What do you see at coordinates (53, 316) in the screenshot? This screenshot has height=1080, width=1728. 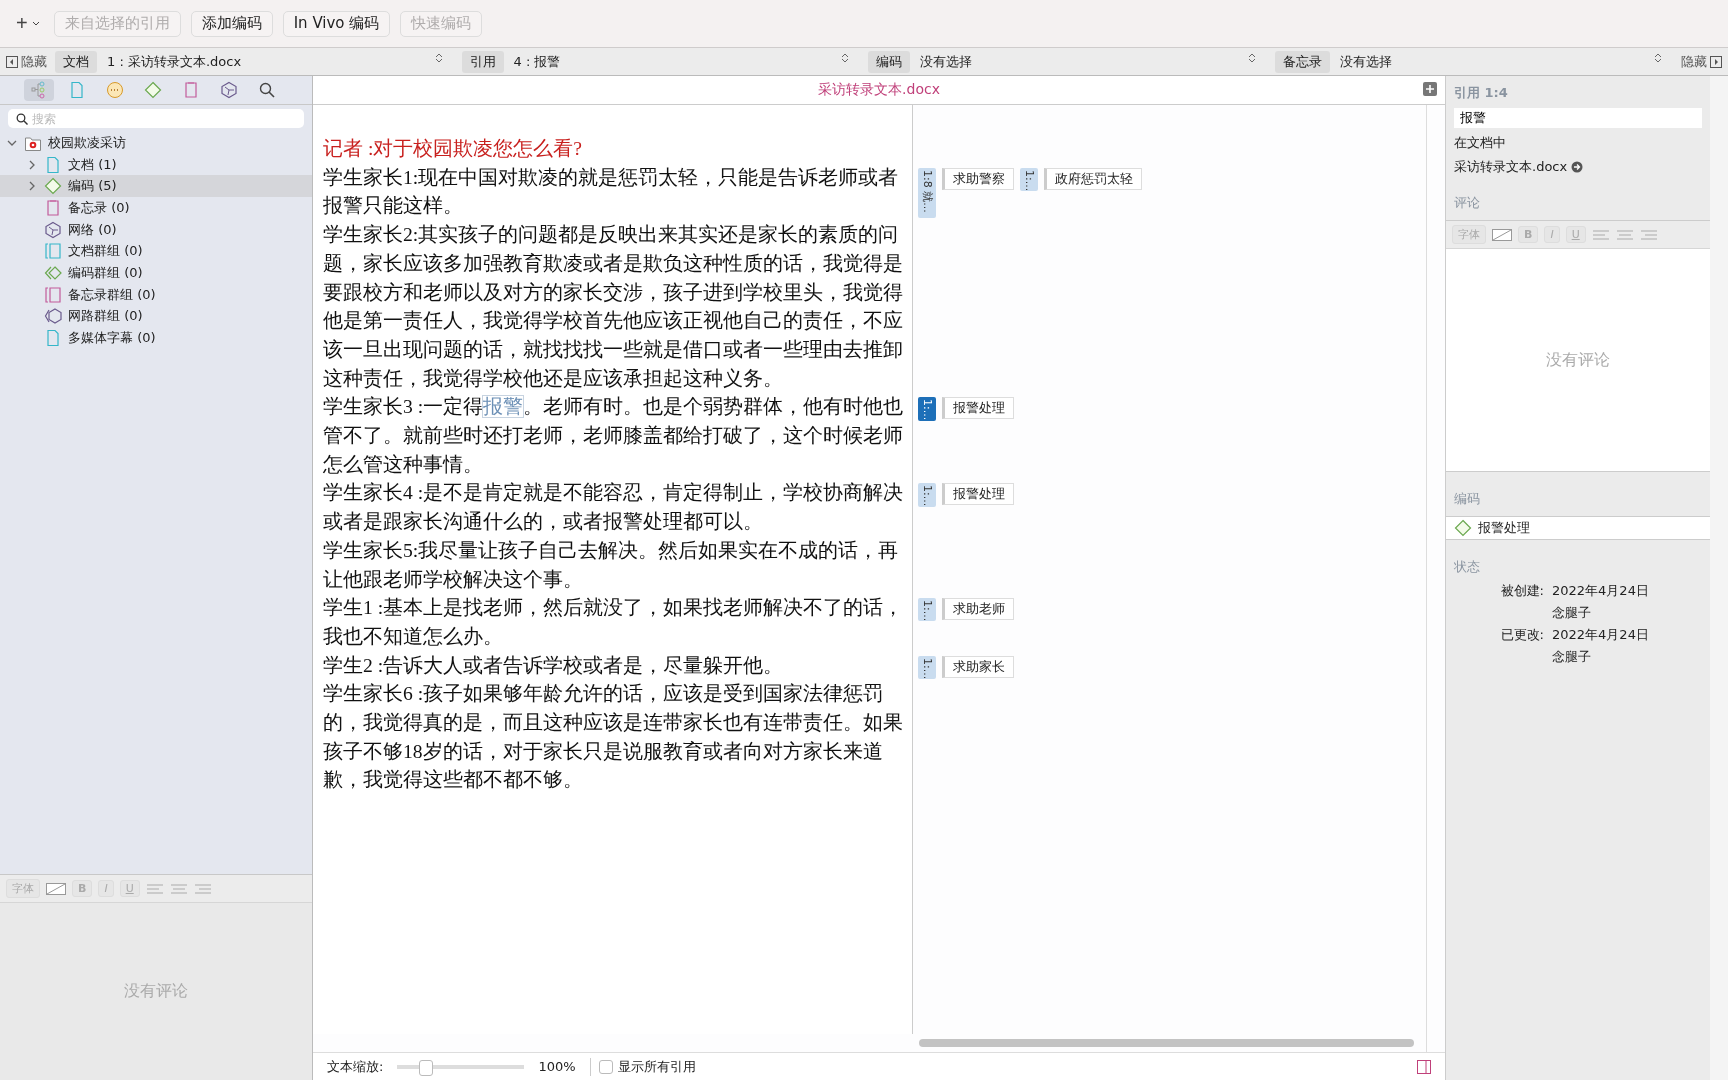 I see `hexagon-group-icon` at bounding box center [53, 316].